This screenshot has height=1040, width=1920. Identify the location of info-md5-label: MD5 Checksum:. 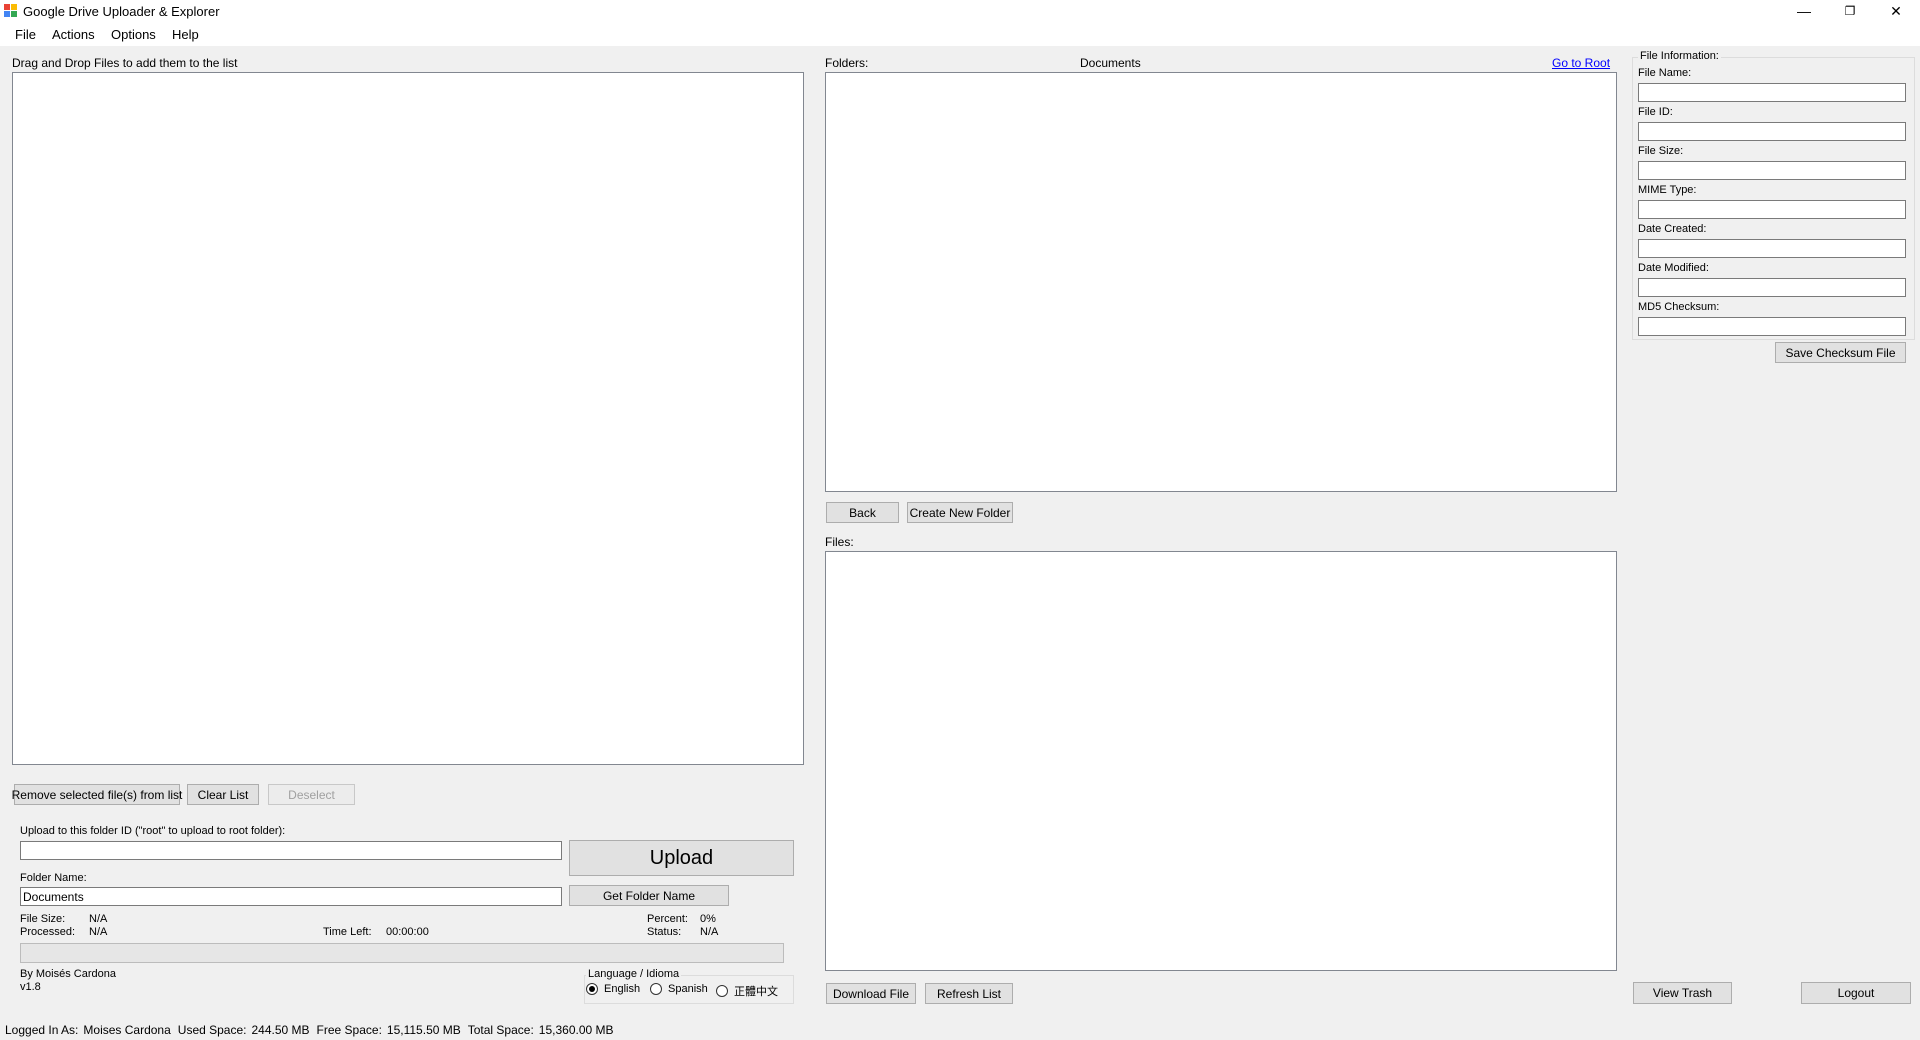
(1679, 307).